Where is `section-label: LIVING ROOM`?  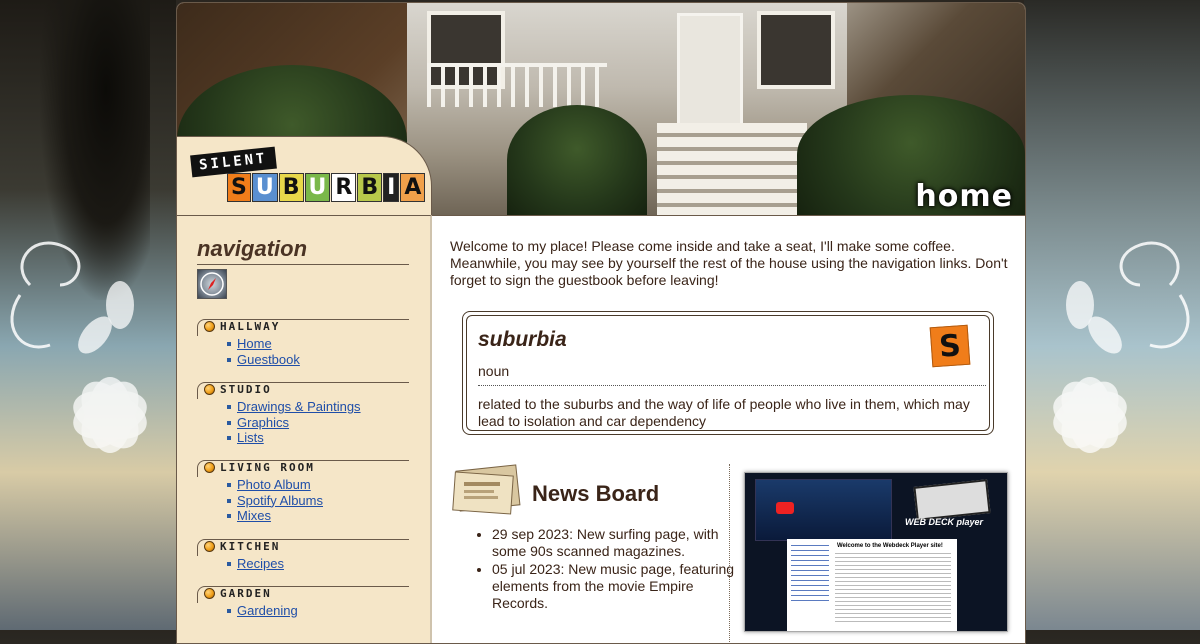 section-label: LIVING ROOM is located at coordinates (267, 467).